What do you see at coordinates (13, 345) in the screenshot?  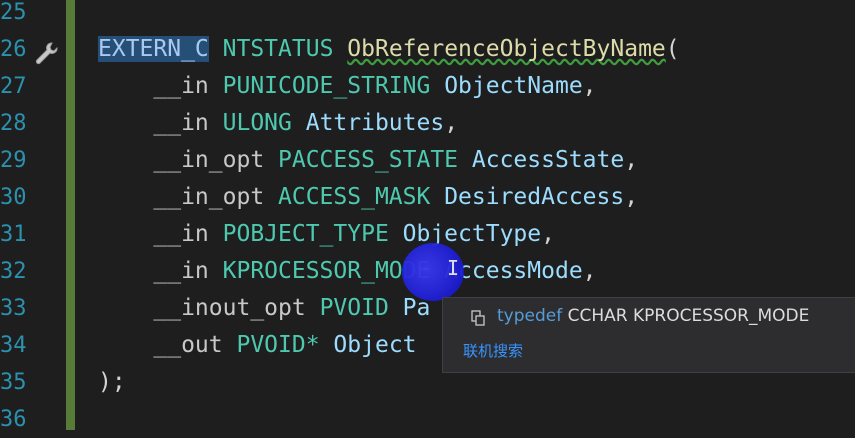 I see `line-number: 34` at bounding box center [13, 345].